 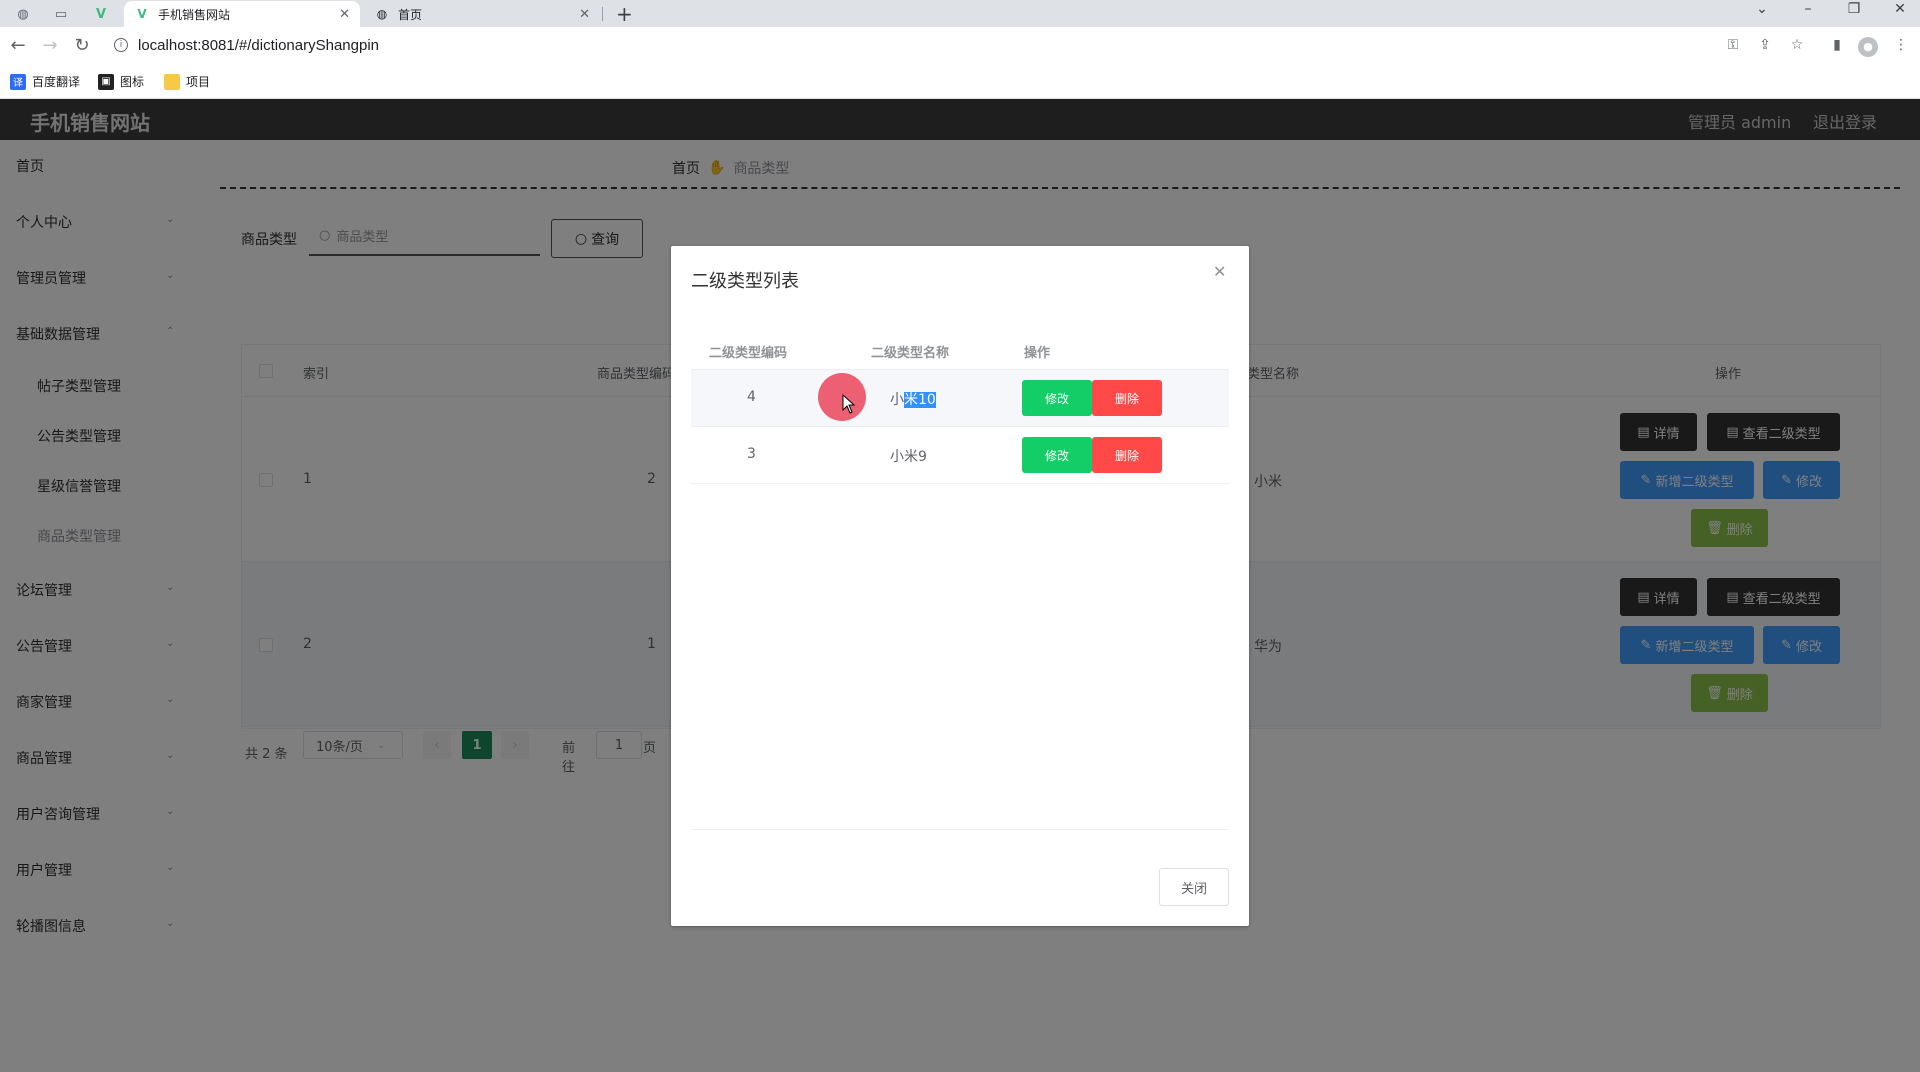 What do you see at coordinates (56, 82) in the screenshot?
I see `bookmark-label: 百度翻译` at bounding box center [56, 82].